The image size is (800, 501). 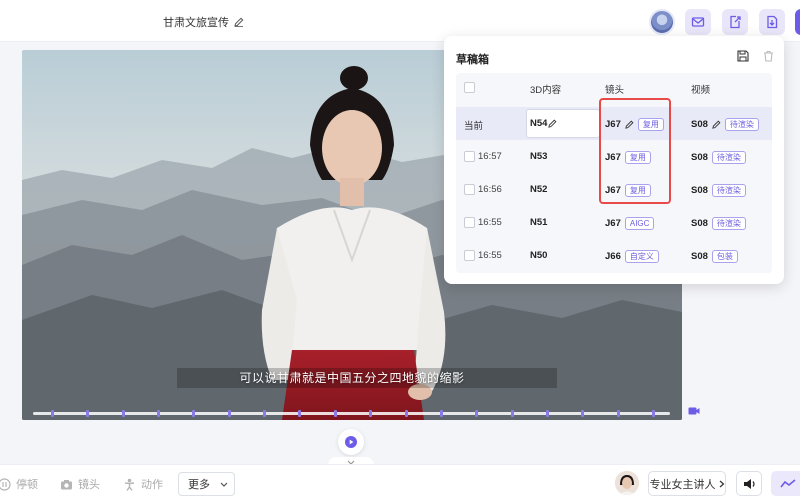 I want to click on column-header-video: 视频, so click(x=701, y=90).